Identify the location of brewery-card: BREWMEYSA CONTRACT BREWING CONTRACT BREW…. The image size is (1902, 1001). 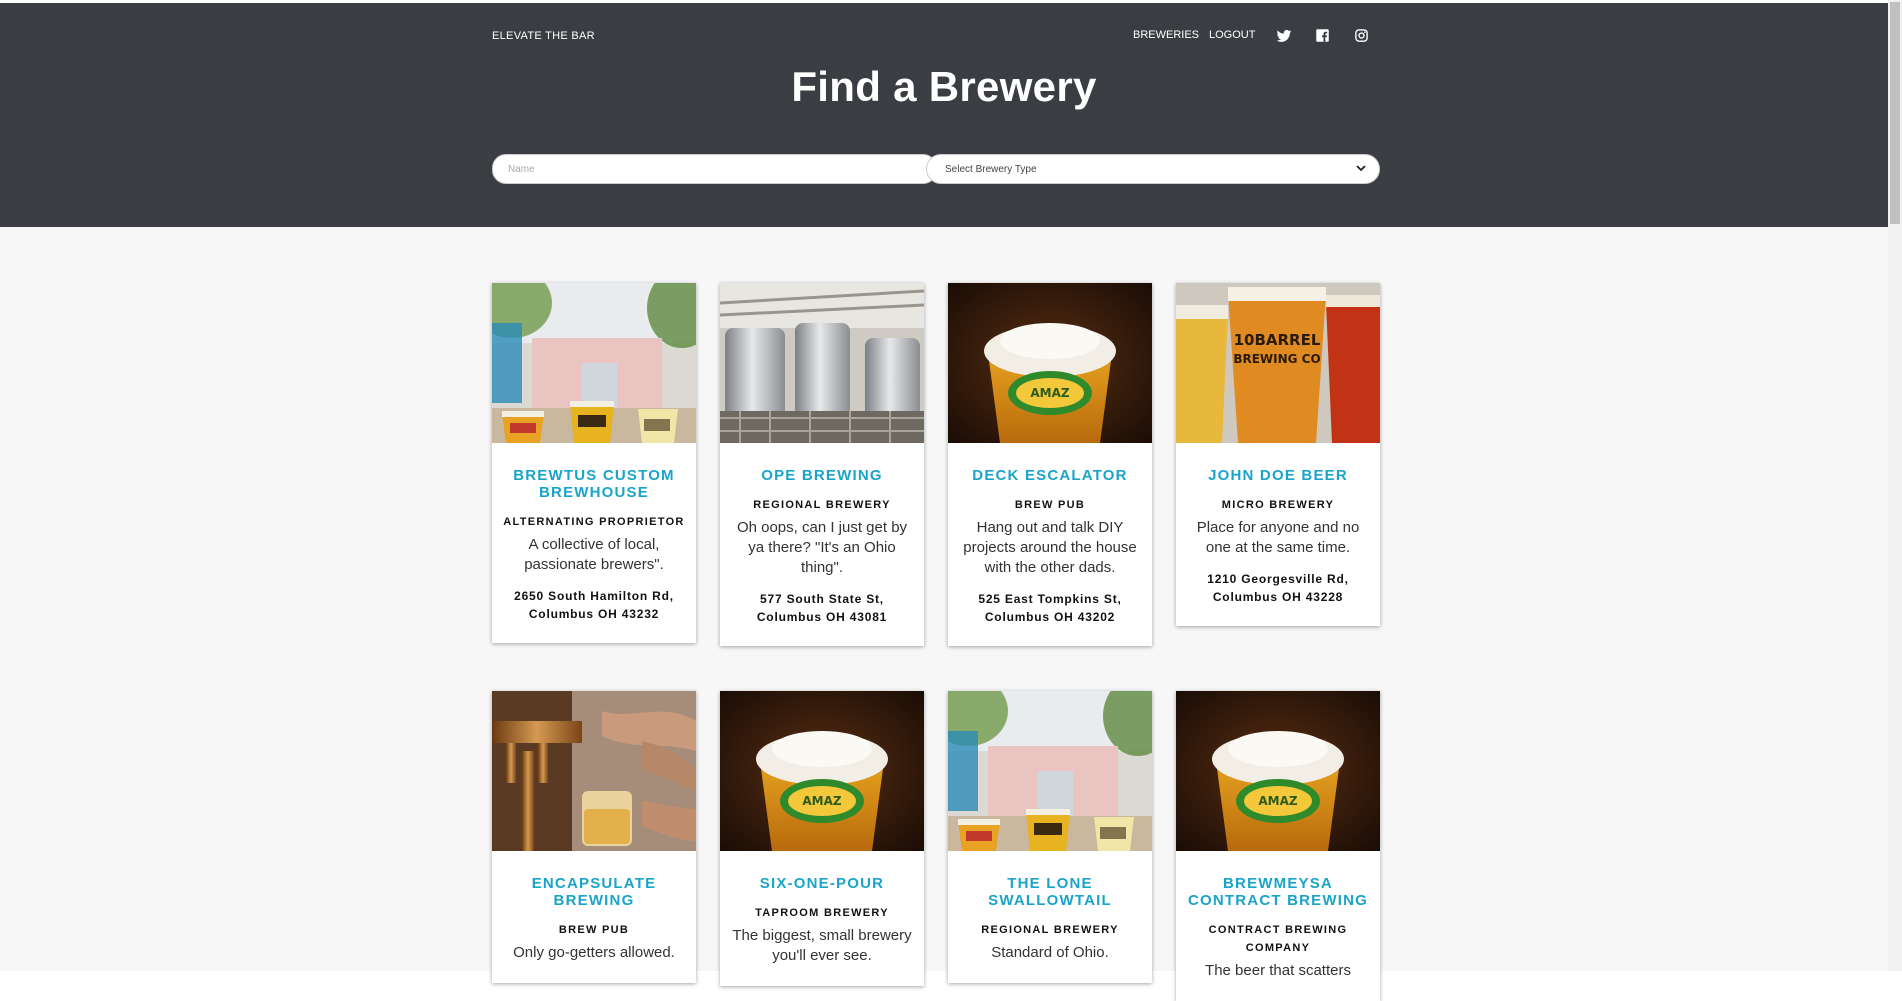
(1278, 846).